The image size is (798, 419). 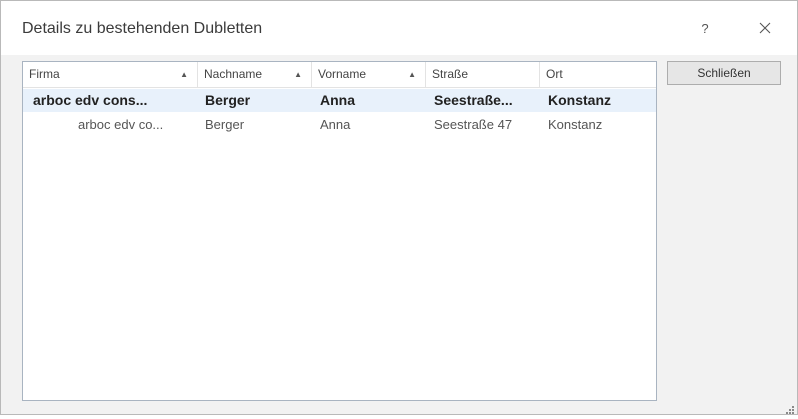 What do you see at coordinates (789, 407) in the screenshot?
I see `resize-grip-icon` at bounding box center [789, 407].